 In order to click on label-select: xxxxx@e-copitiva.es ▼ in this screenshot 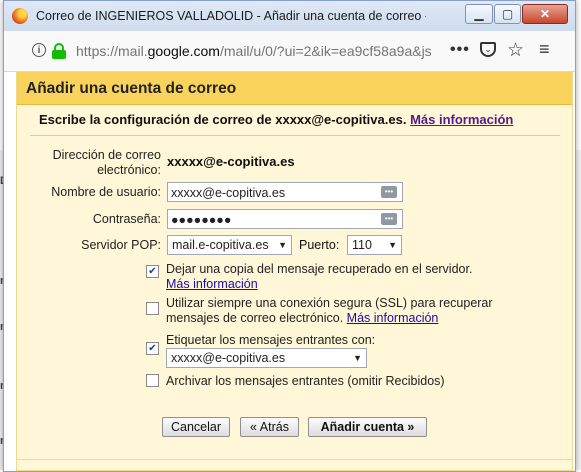, I will do `click(266, 358)`.